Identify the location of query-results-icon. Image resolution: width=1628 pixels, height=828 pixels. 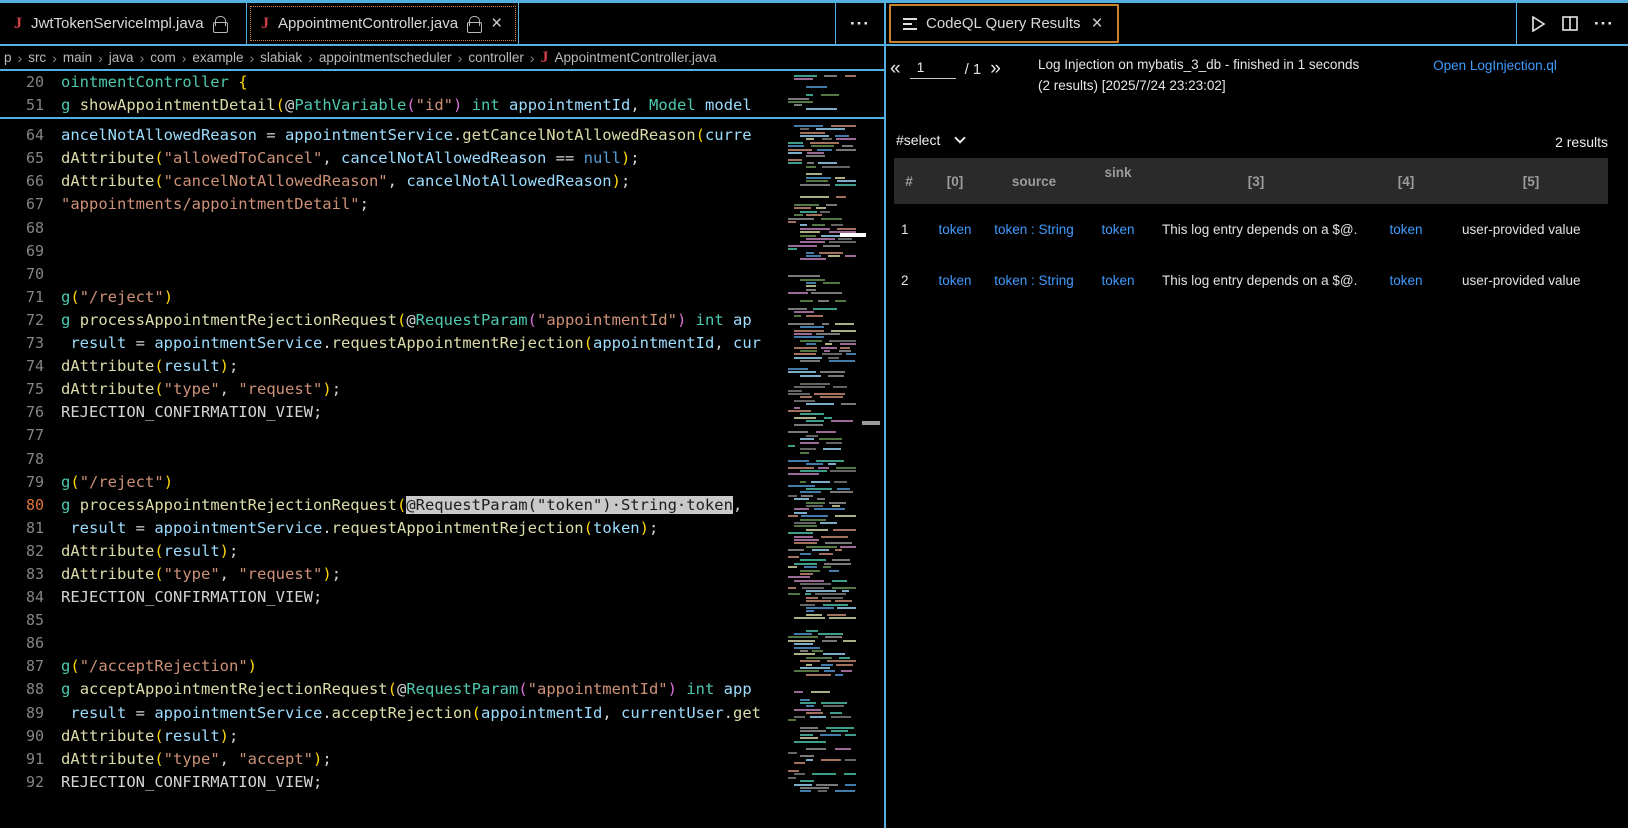
(910, 23).